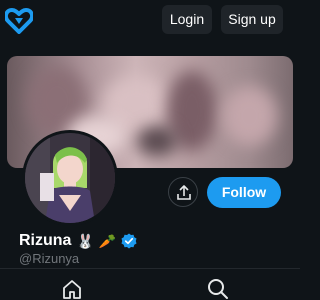  What do you see at coordinates (129, 241) in the screenshot?
I see `verified-badge-icon` at bounding box center [129, 241].